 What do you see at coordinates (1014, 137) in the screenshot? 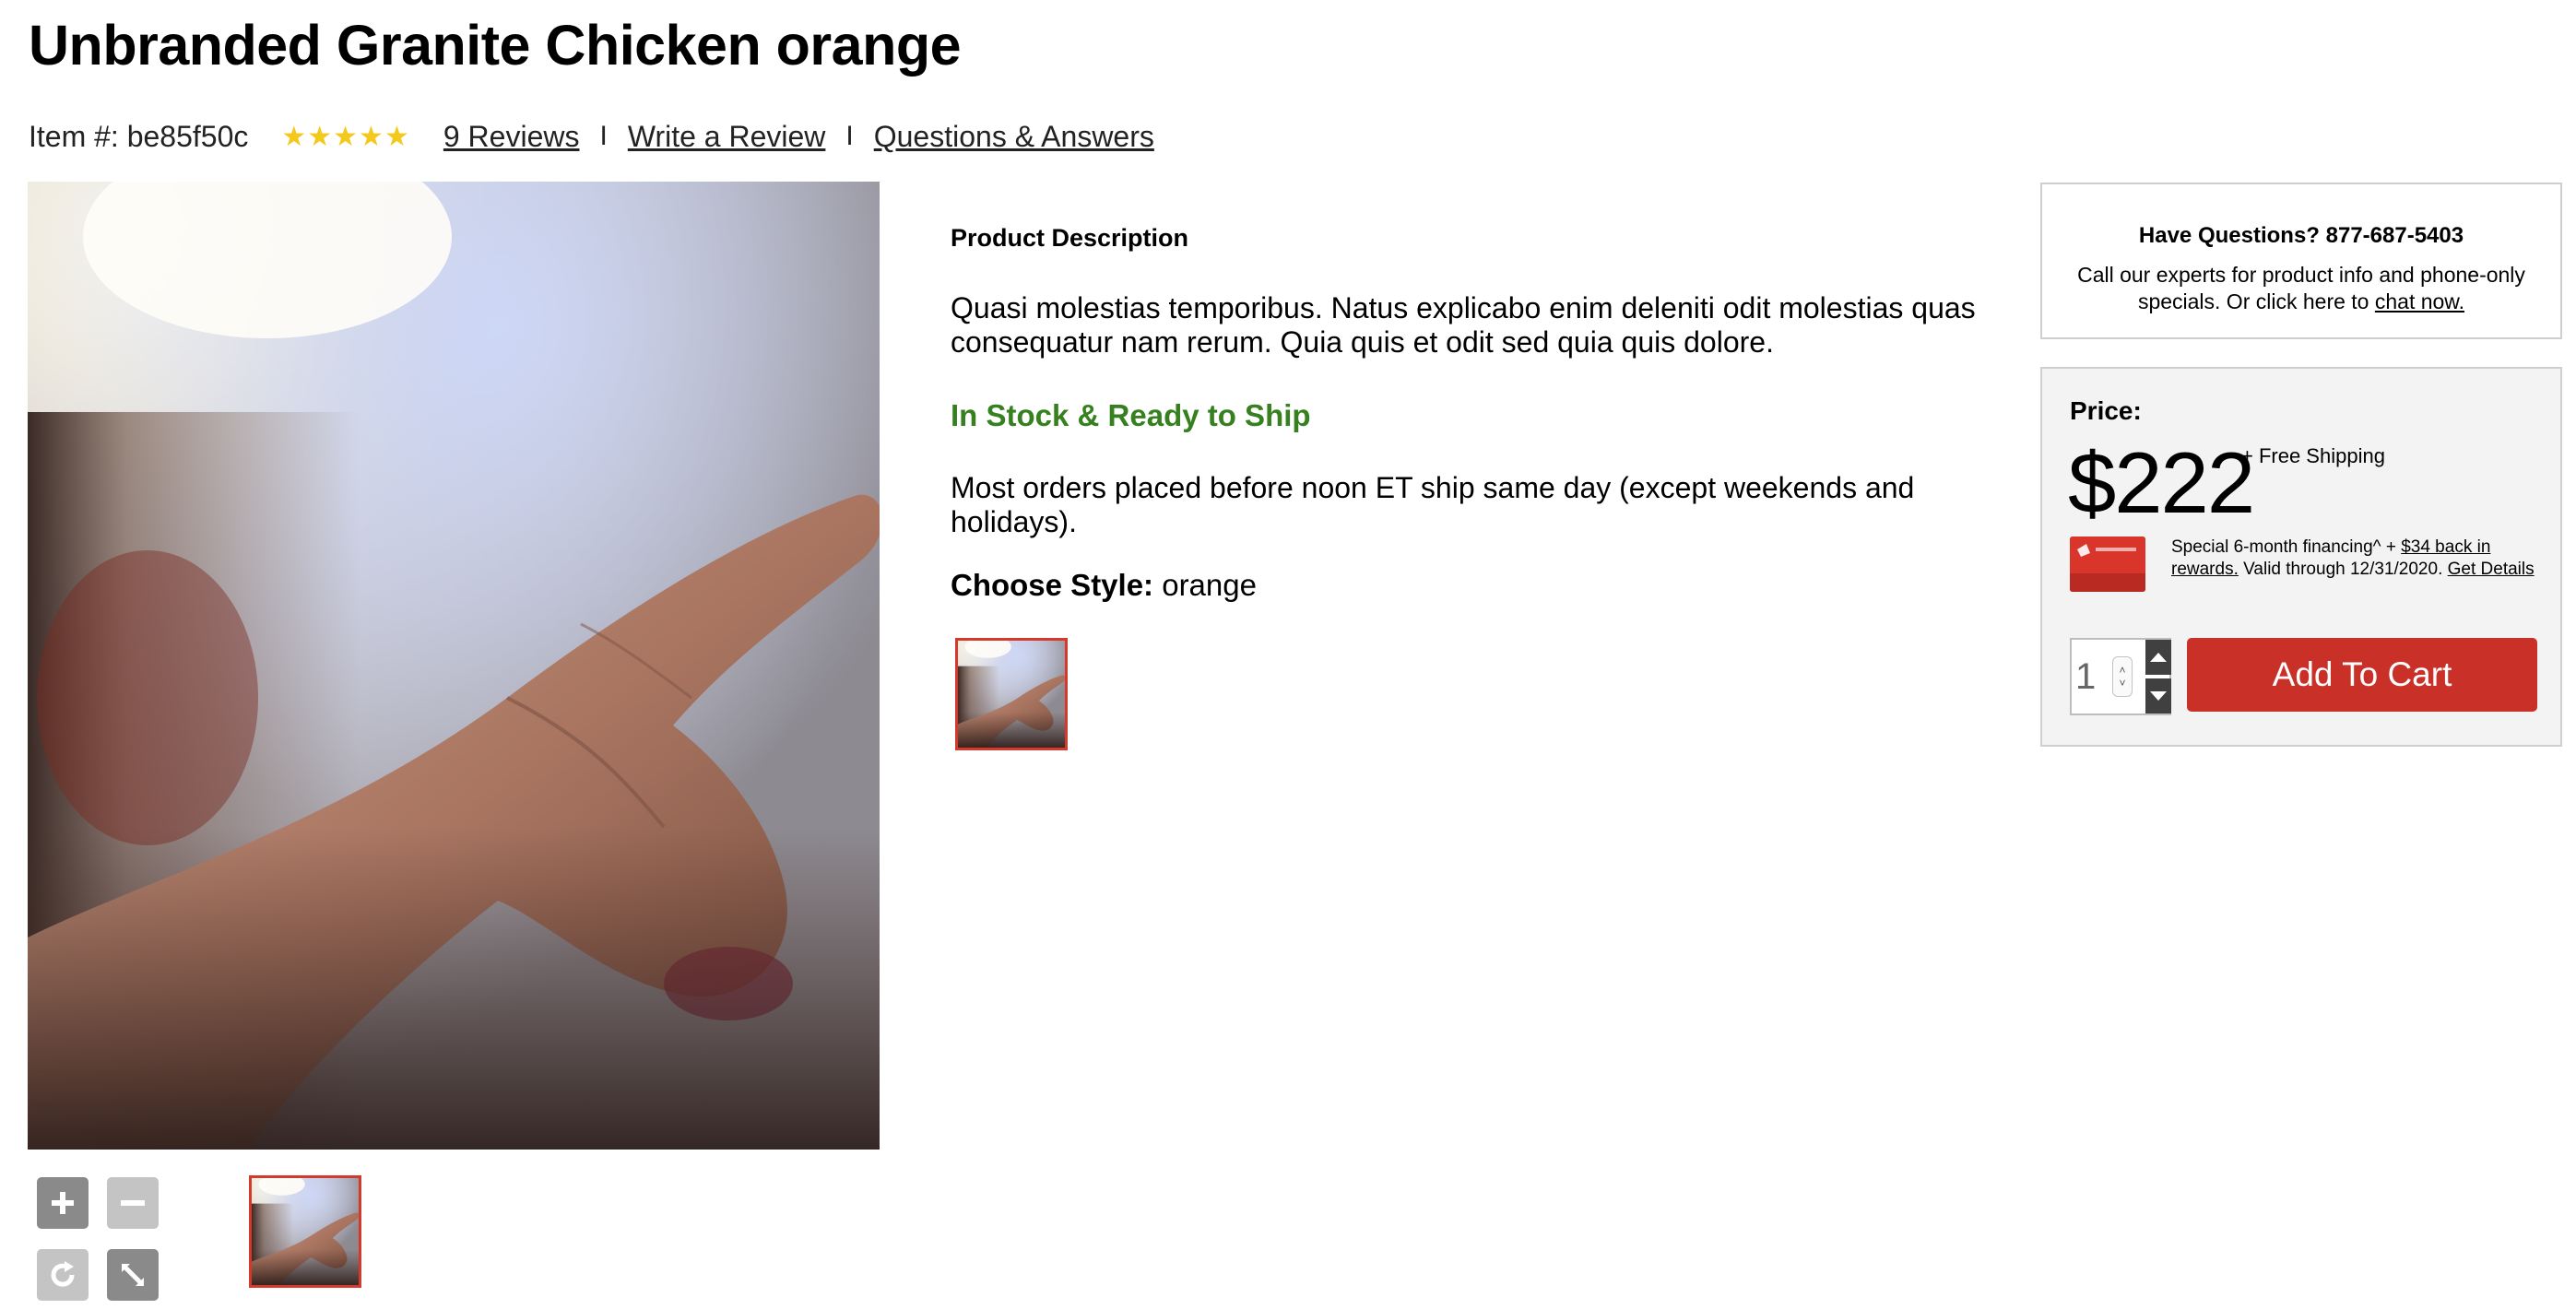
I see `questions-answers-link: Questions & Answers` at bounding box center [1014, 137].